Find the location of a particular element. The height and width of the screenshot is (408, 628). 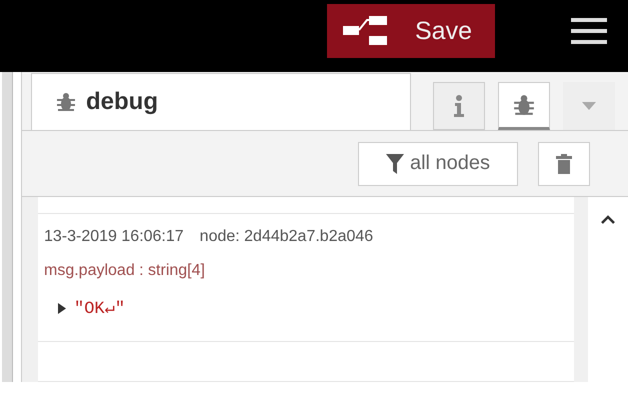

trash-icon is located at coordinates (564, 164).